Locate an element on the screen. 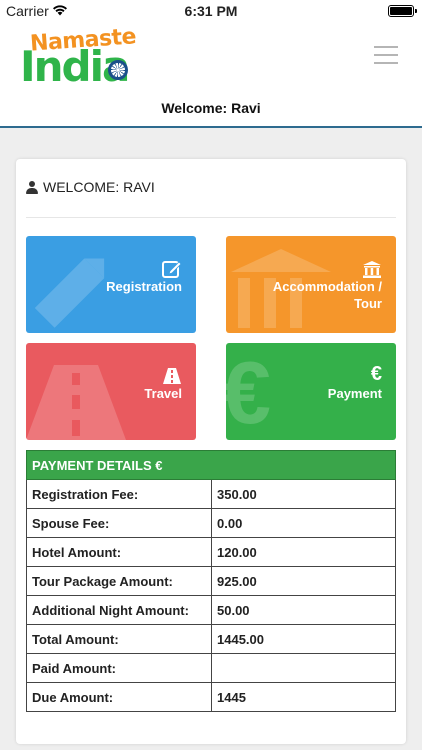 The height and width of the screenshot is (750, 422). road-icon is located at coordinates (172, 376).